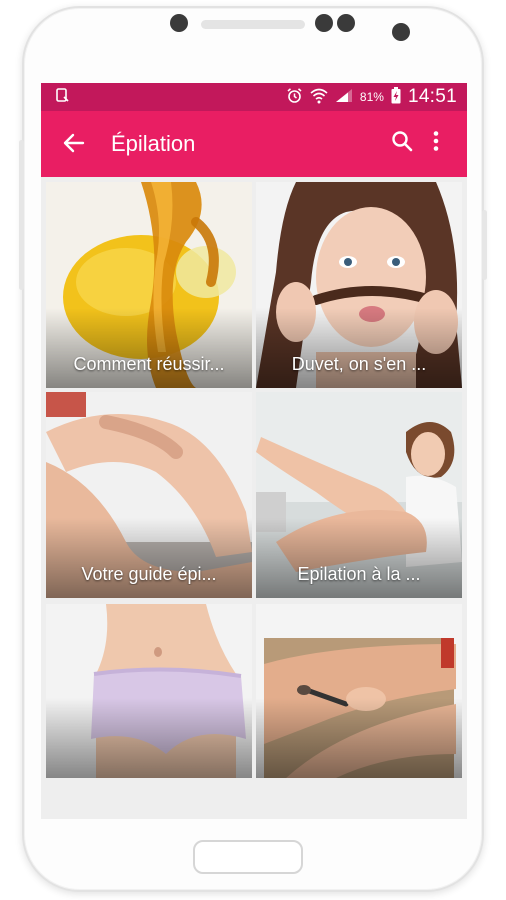  What do you see at coordinates (344, 97) in the screenshot?
I see `signal-icon` at bounding box center [344, 97].